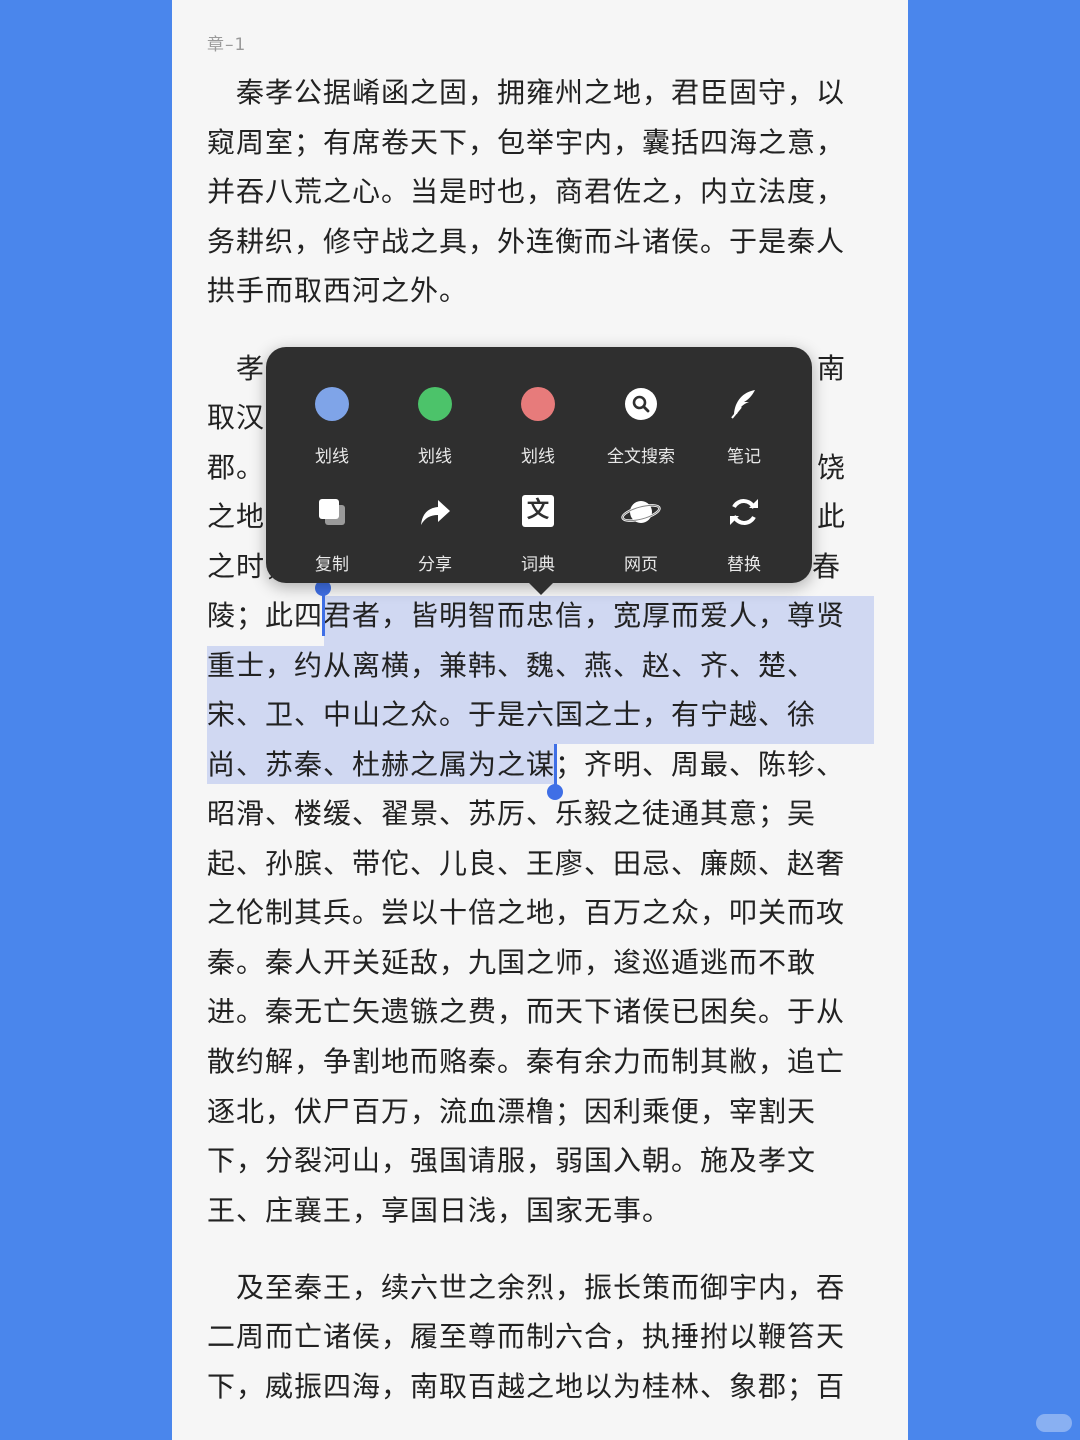 This screenshot has height=1440, width=1080. I want to click on webpage-button: 网页, so click(641, 529).